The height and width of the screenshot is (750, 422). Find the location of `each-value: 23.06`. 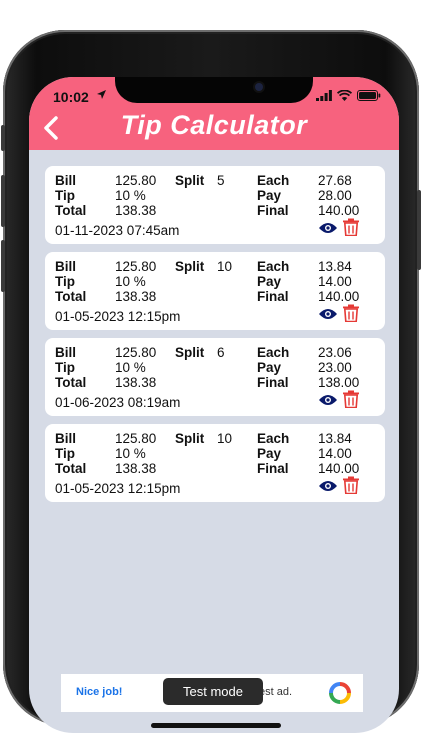

each-value: 23.06 is located at coordinates (335, 352).